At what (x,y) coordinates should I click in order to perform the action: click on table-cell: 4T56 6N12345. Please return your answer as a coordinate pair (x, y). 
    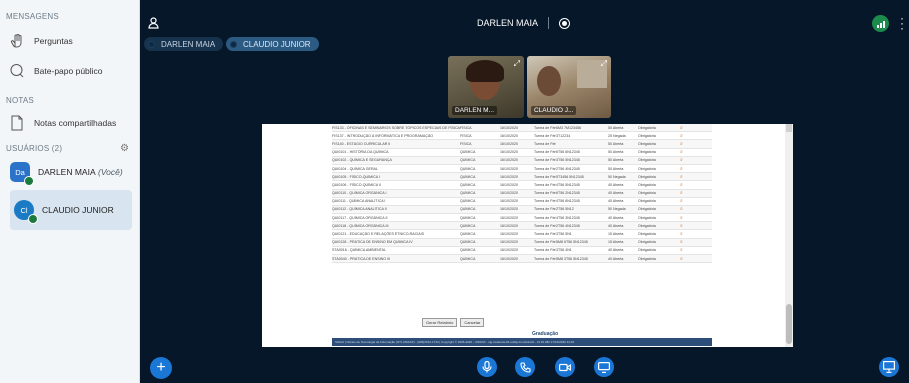
    Looking at the image, I should click on (568, 201).